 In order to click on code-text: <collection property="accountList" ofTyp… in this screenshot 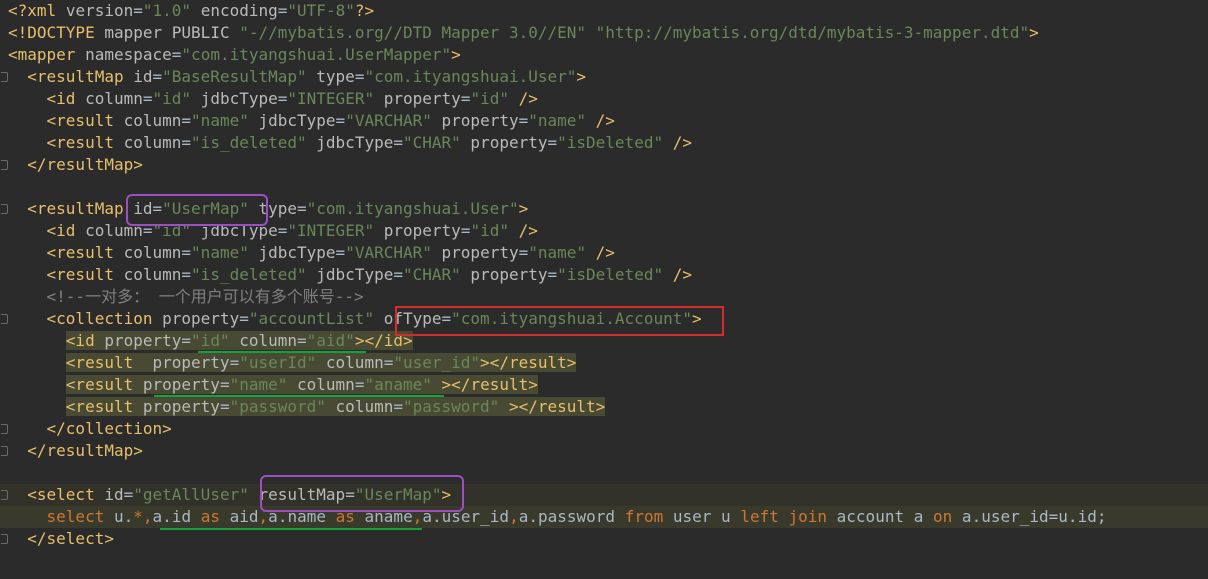, I will do `click(374, 318)`.